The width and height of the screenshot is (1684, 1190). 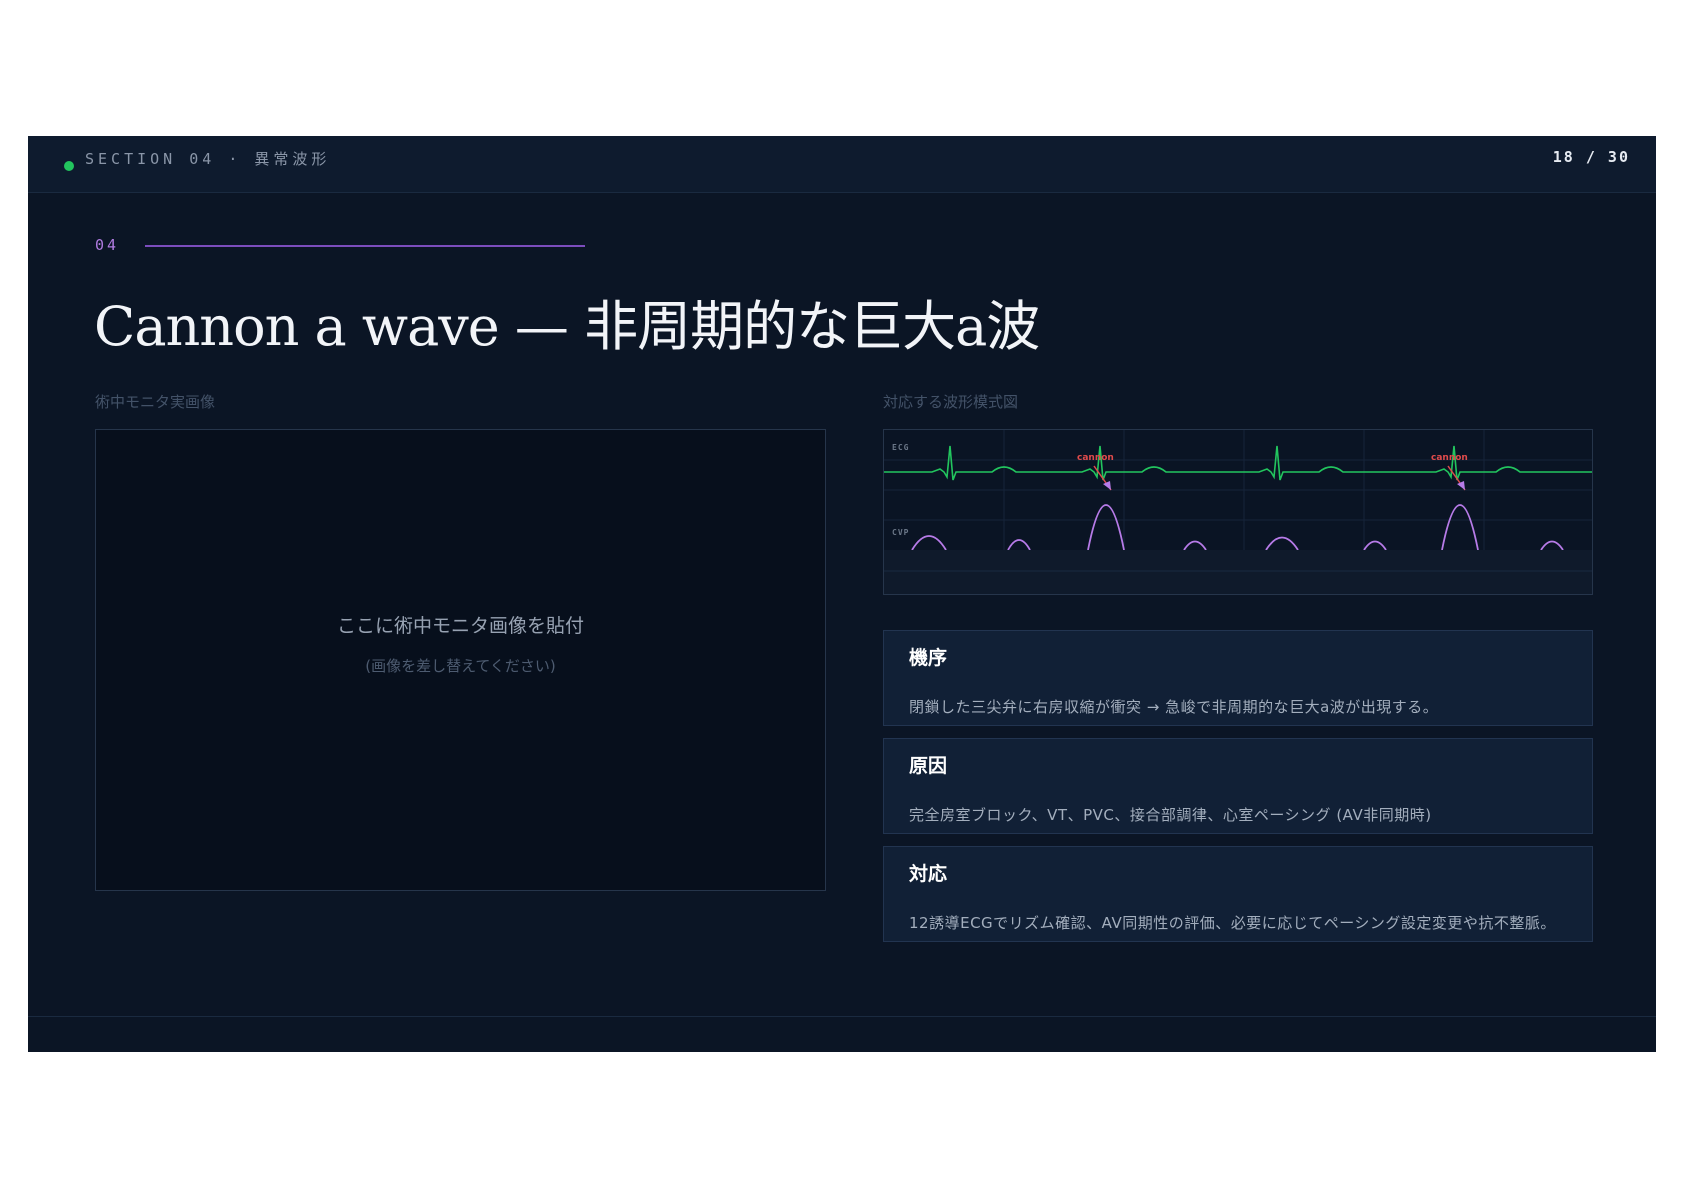 What do you see at coordinates (1449, 458) in the screenshot?
I see `cannon-label-2: cannon` at bounding box center [1449, 458].